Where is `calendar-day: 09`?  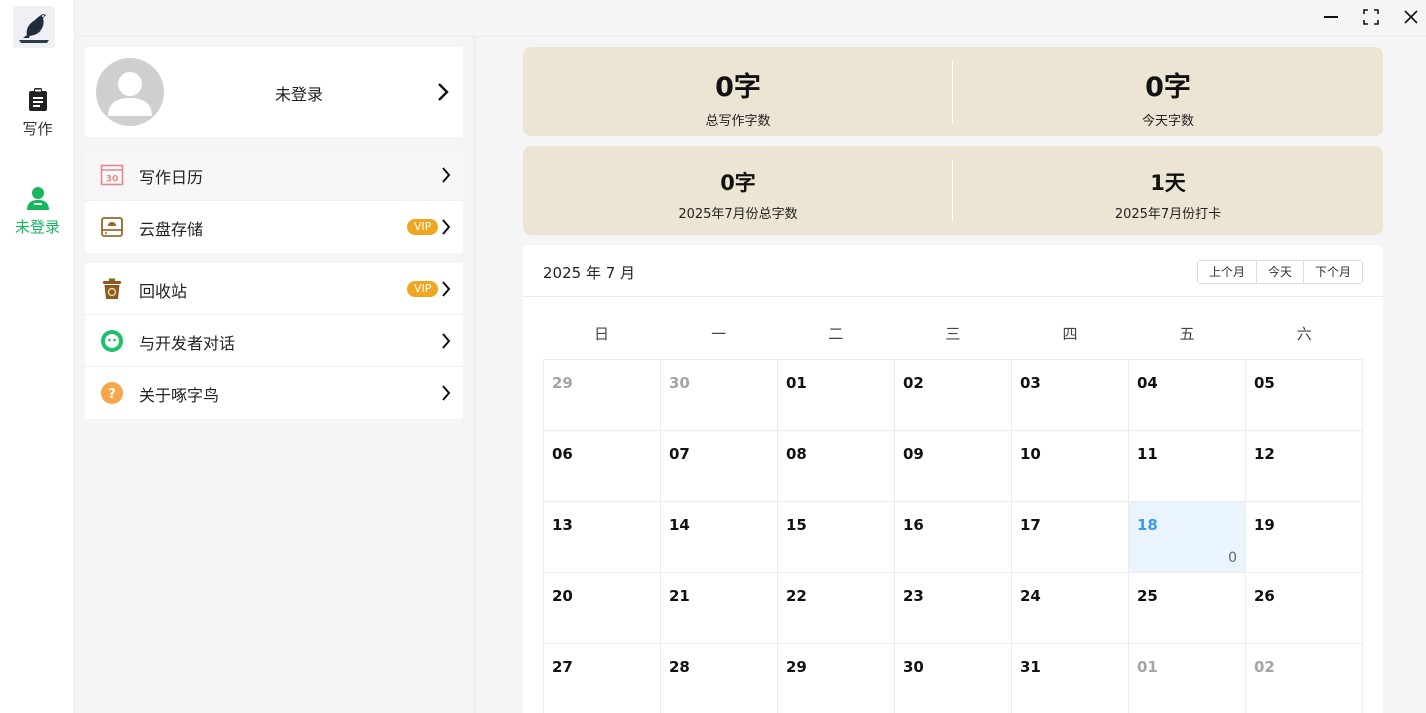 calendar-day: 09 is located at coordinates (953, 466).